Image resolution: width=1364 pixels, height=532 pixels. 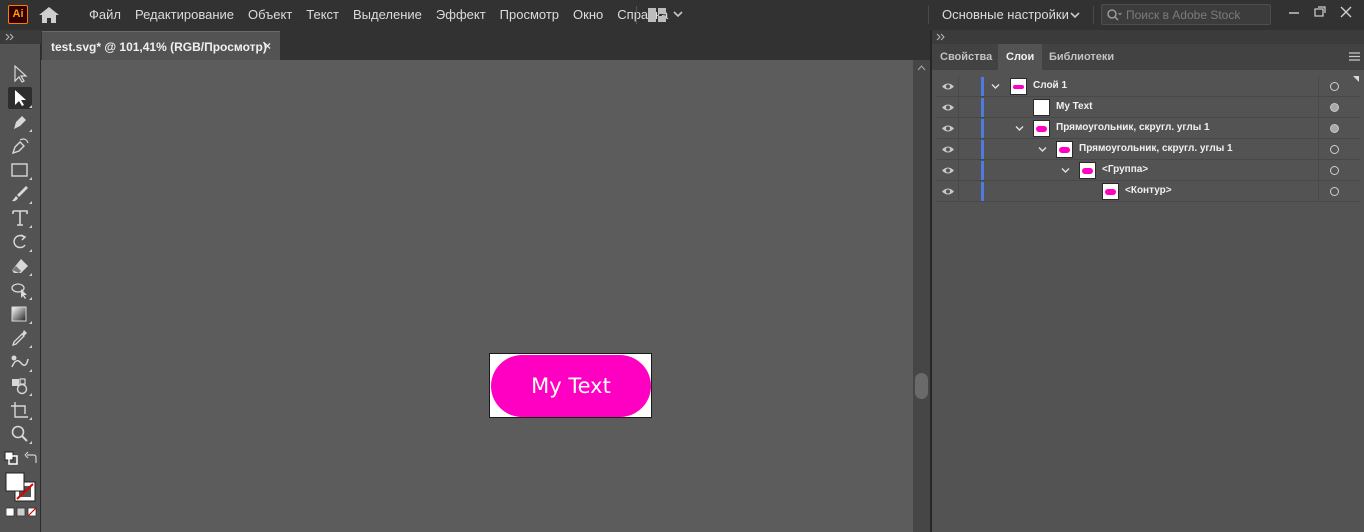 What do you see at coordinates (1005, 15) in the screenshot?
I see `workspace-switcher: Основные настройки` at bounding box center [1005, 15].